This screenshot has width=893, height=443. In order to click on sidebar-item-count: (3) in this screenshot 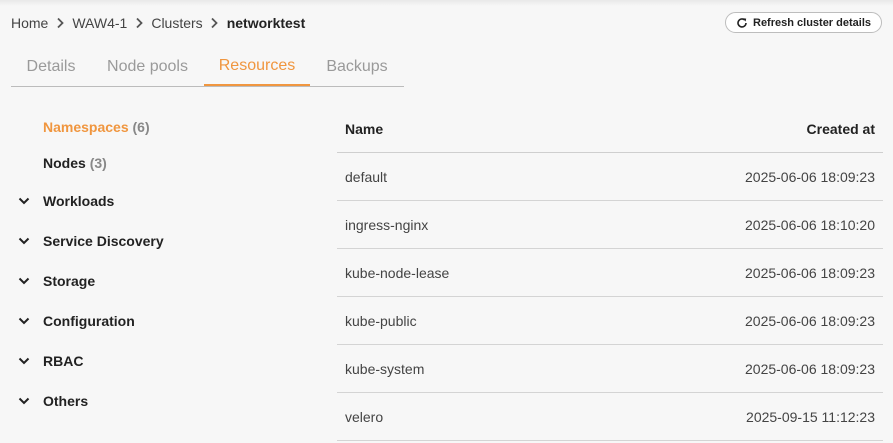, I will do `click(98, 163)`.